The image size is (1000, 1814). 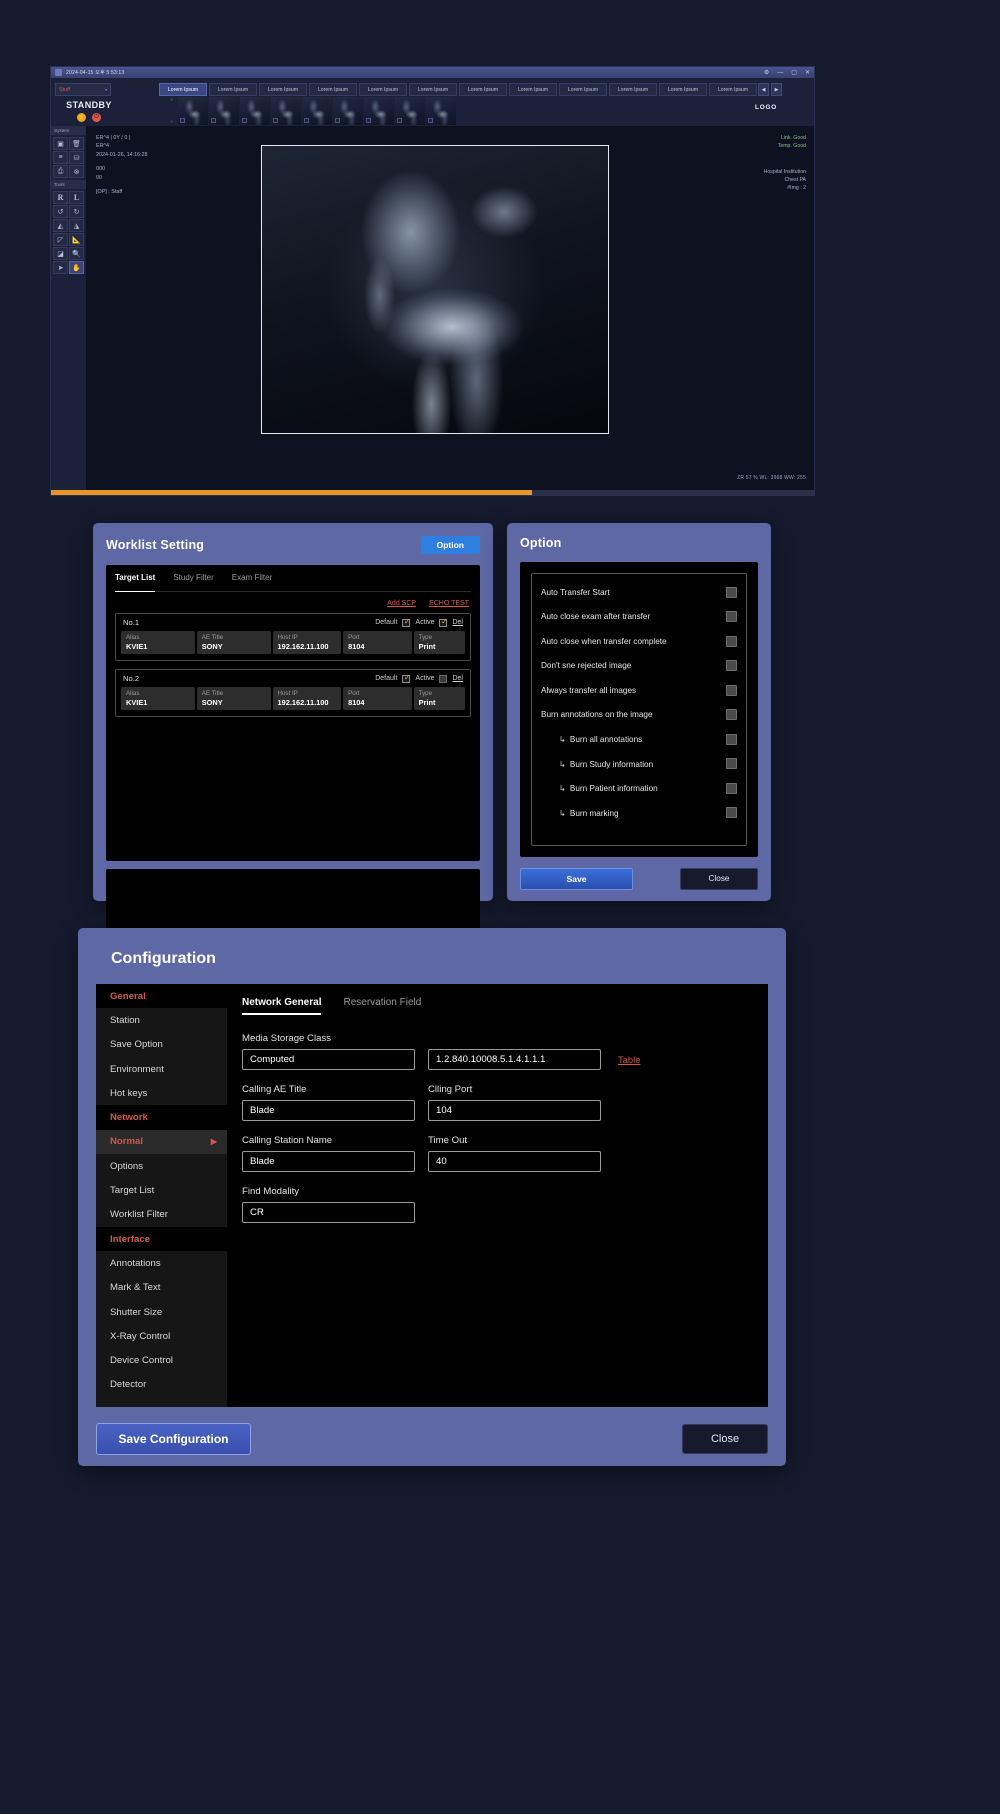 What do you see at coordinates (449, 603) in the screenshot?
I see `echo-test-link: ECHO TEST` at bounding box center [449, 603].